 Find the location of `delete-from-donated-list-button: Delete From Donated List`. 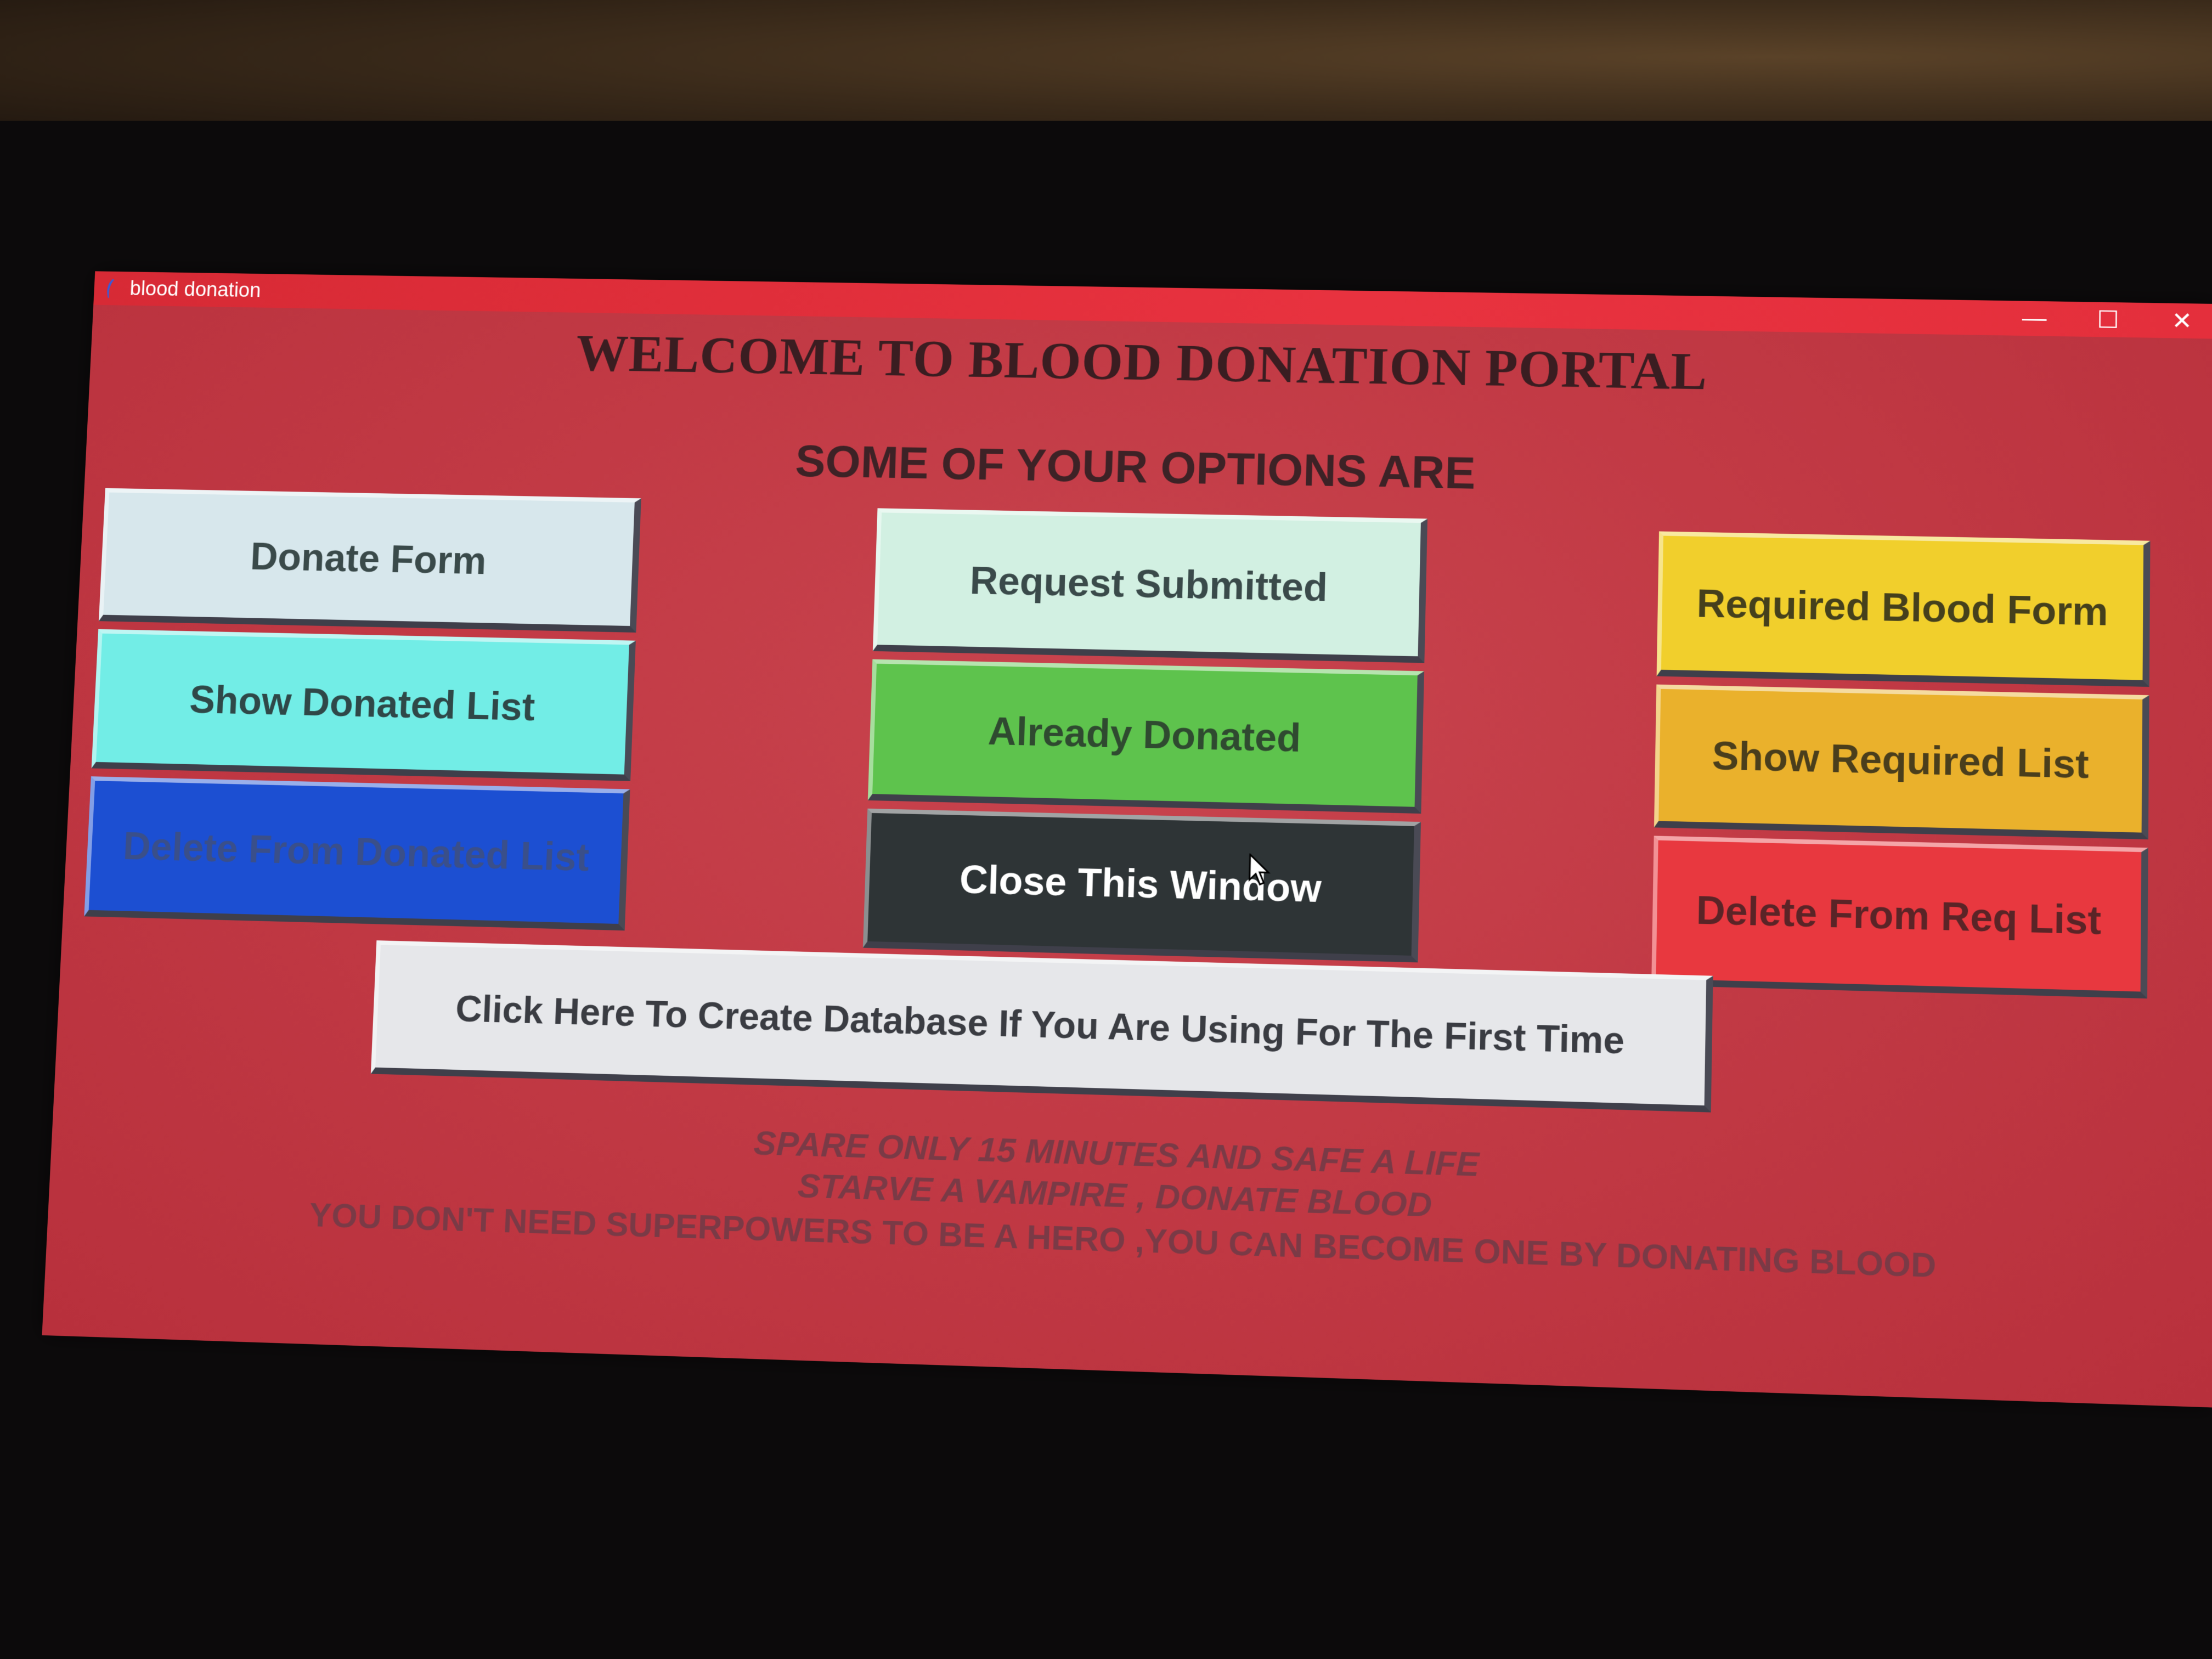

delete-from-donated-list-button: Delete From Donated List is located at coordinates (357, 853).